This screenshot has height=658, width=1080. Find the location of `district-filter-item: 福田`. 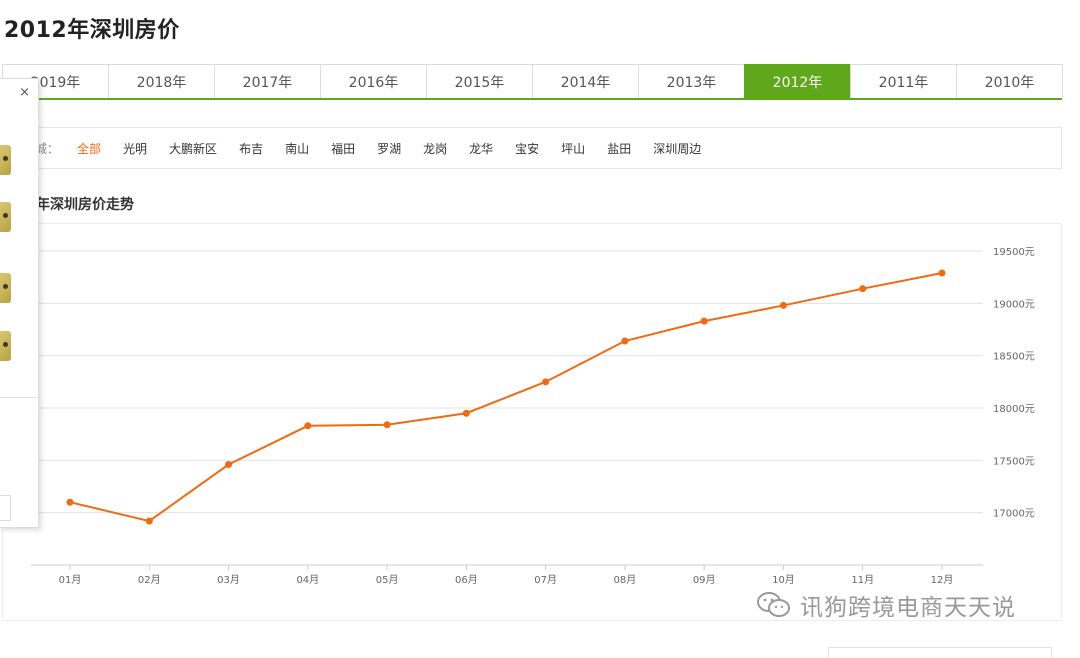

district-filter-item: 福田 is located at coordinates (343, 148).